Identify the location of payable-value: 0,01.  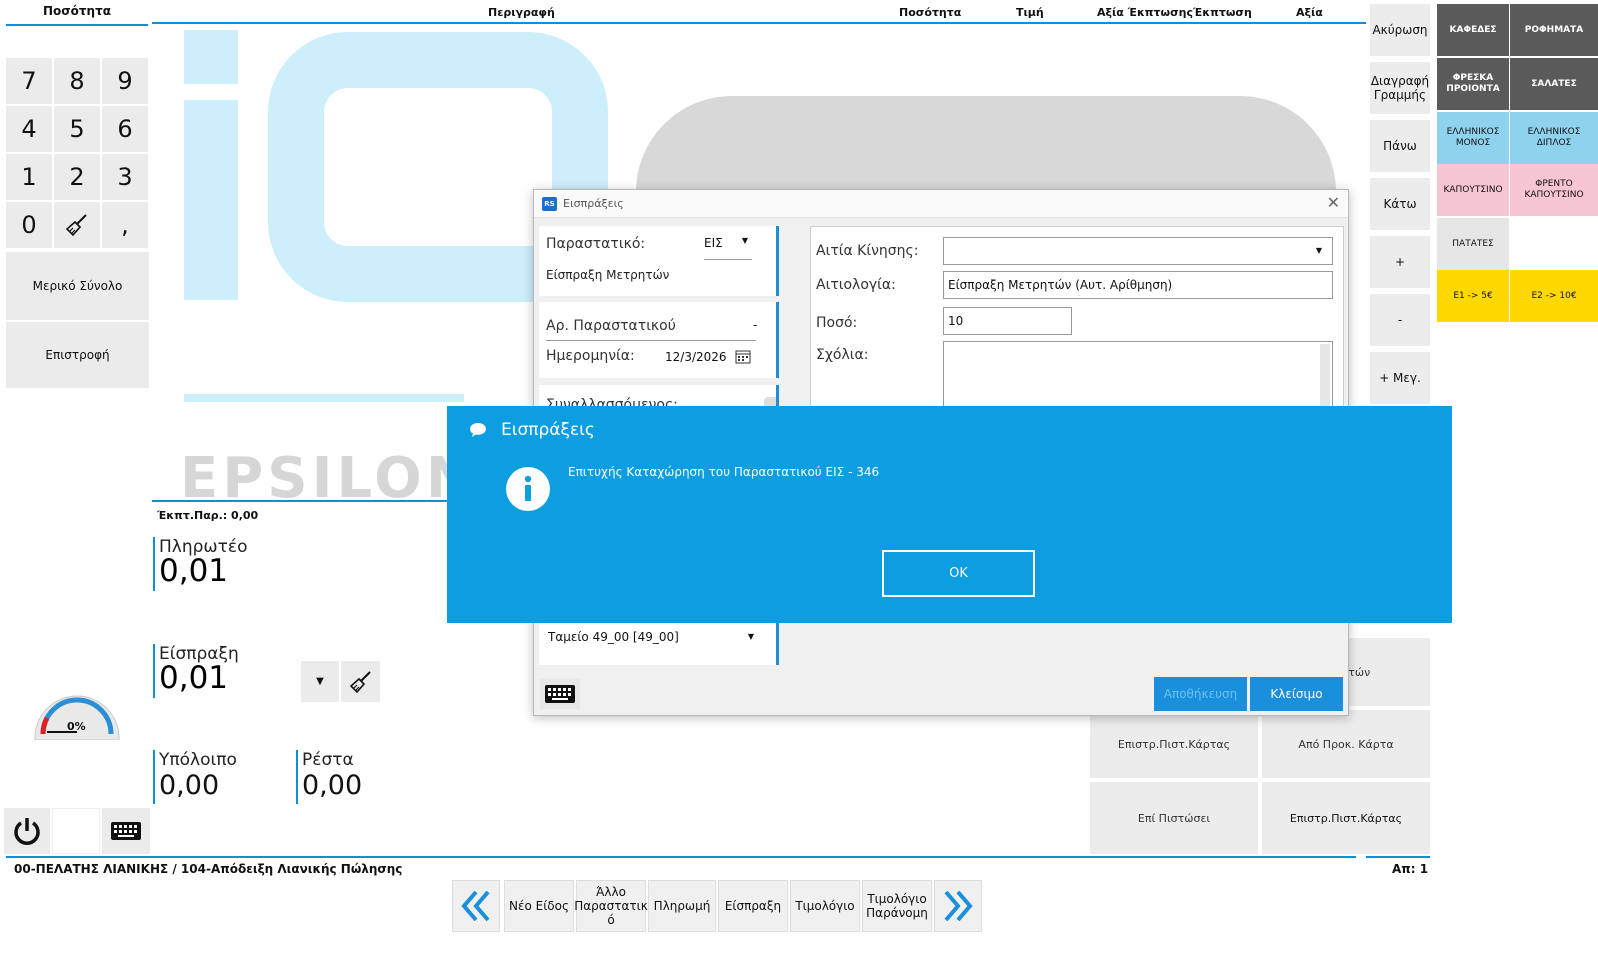
(194, 571).